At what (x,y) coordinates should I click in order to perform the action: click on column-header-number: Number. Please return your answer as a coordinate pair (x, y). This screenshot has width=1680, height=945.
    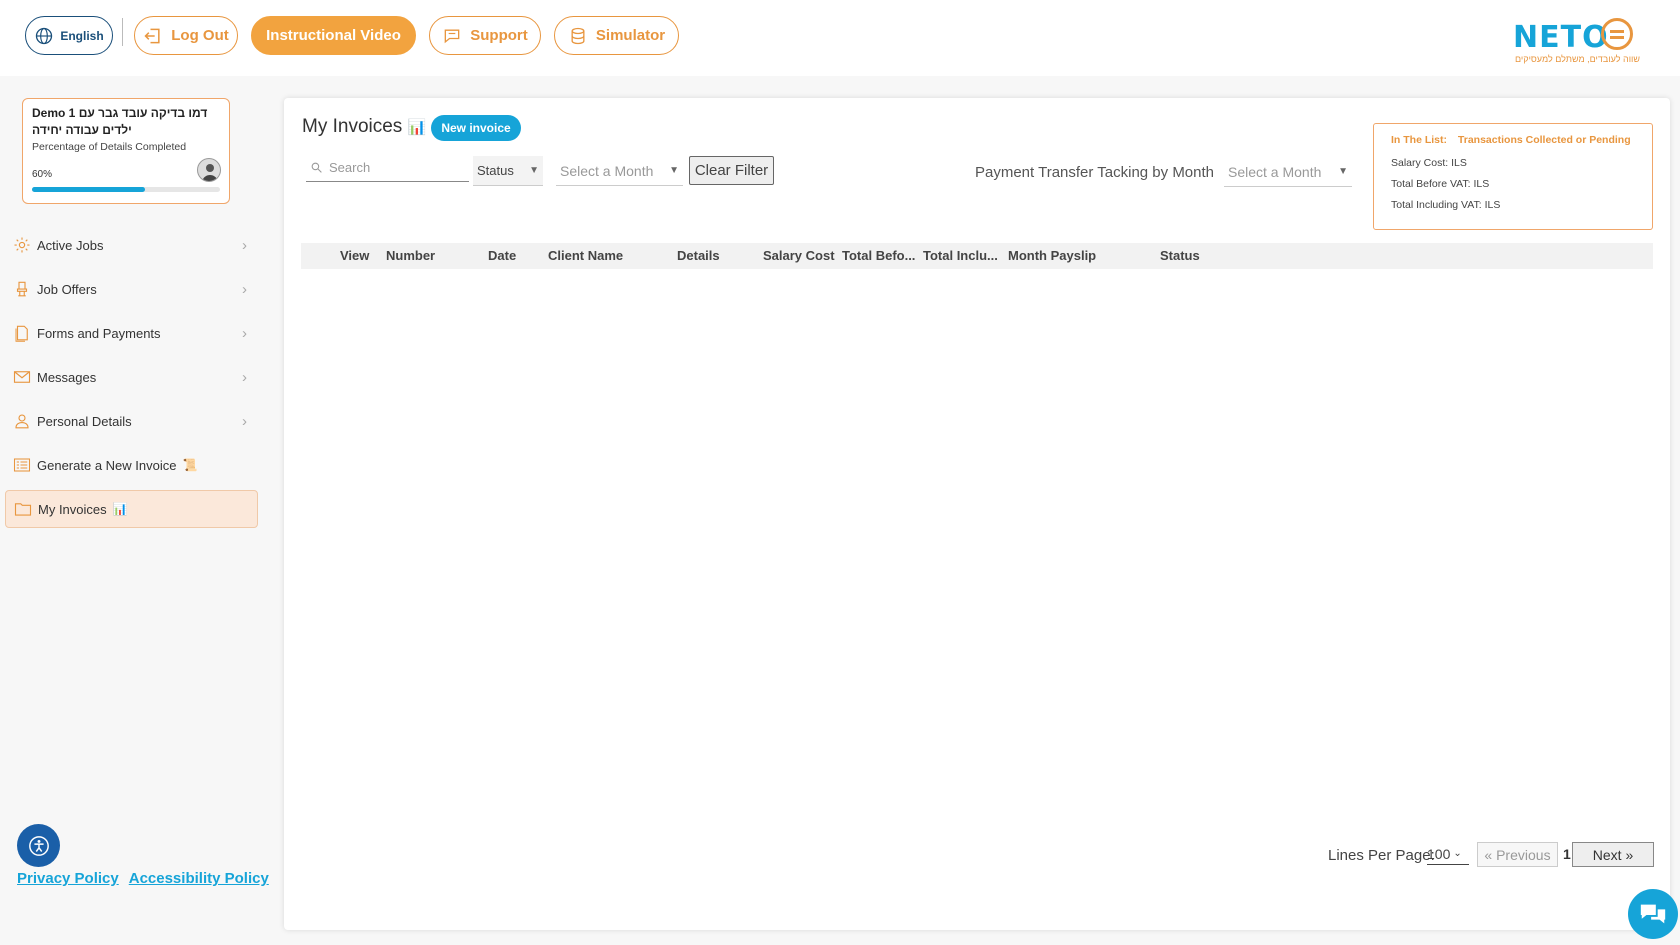
    Looking at the image, I should click on (410, 255).